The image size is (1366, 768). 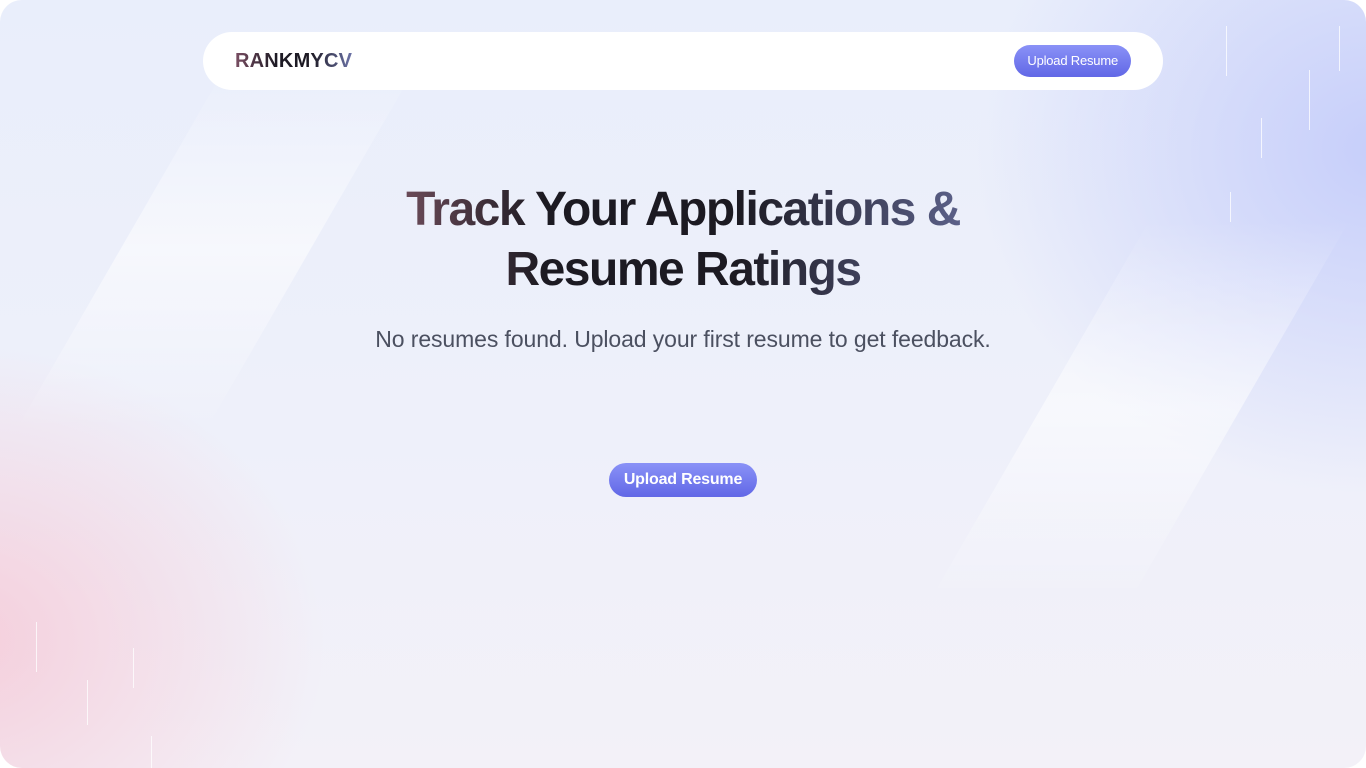 What do you see at coordinates (683, 61) in the screenshot?
I see `top-navbar: RANKMYCV Upload Resume` at bounding box center [683, 61].